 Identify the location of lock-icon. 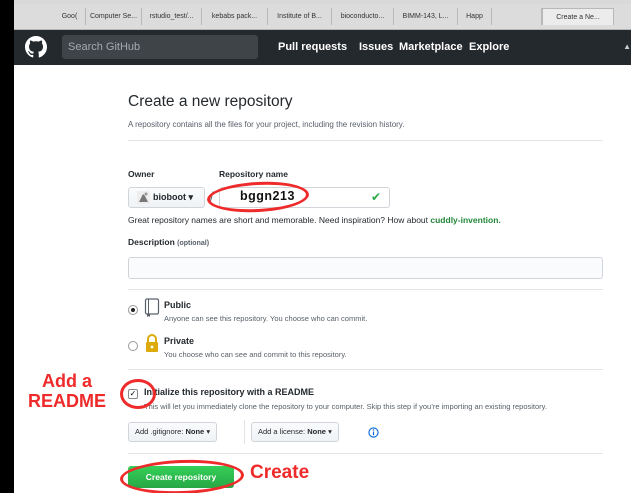
(152, 343).